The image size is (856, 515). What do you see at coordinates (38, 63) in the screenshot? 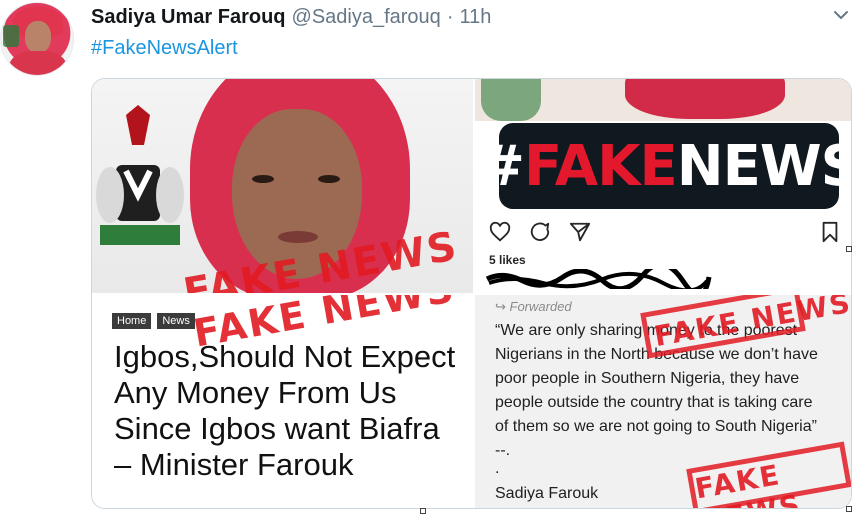
I see `avatar-body` at bounding box center [38, 63].